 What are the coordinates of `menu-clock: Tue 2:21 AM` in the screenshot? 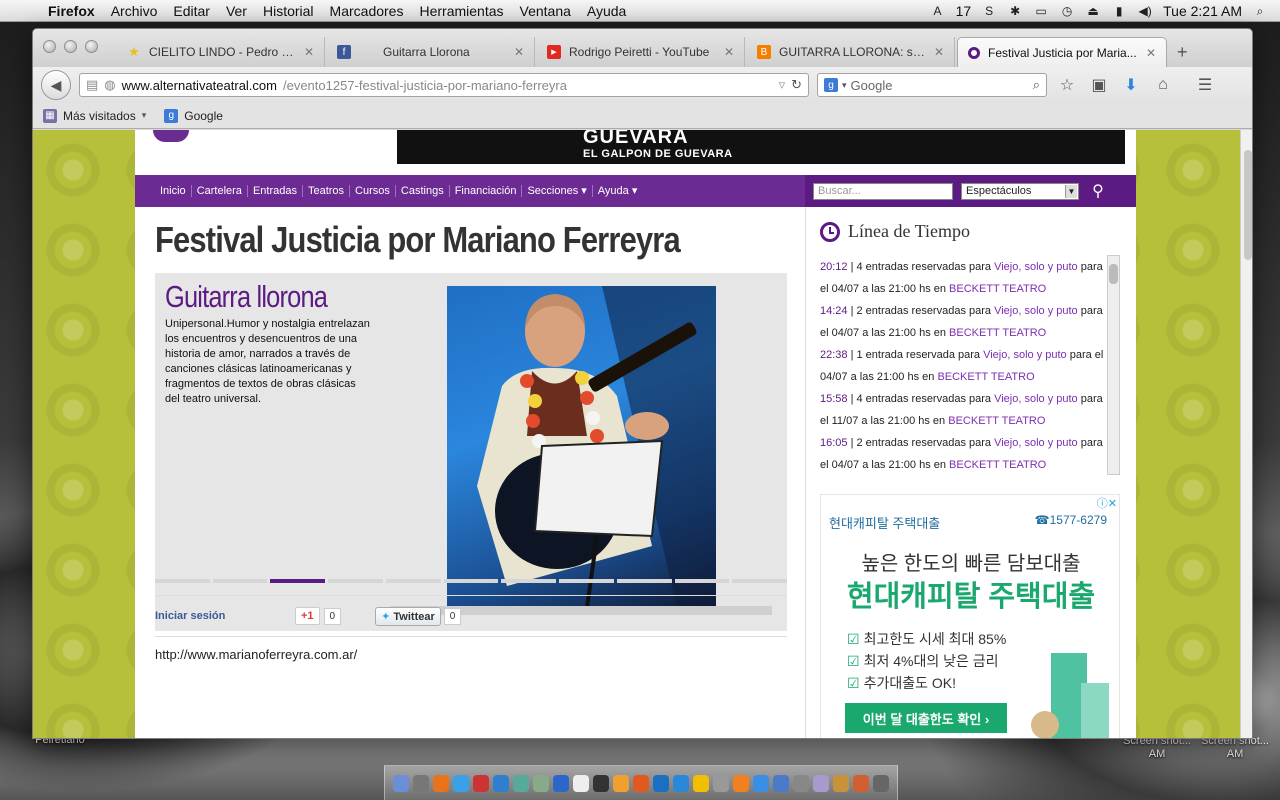 It's located at (1202, 11).